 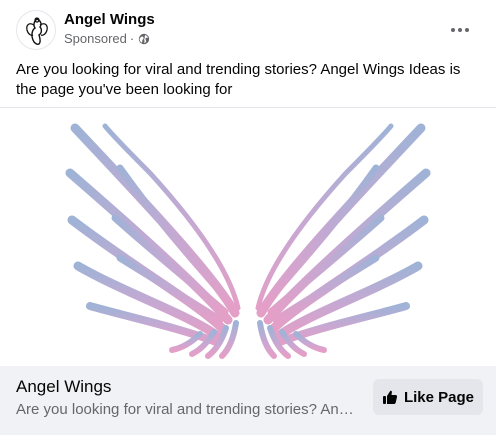 I want to click on more-options-icon, so click(x=460, y=30).